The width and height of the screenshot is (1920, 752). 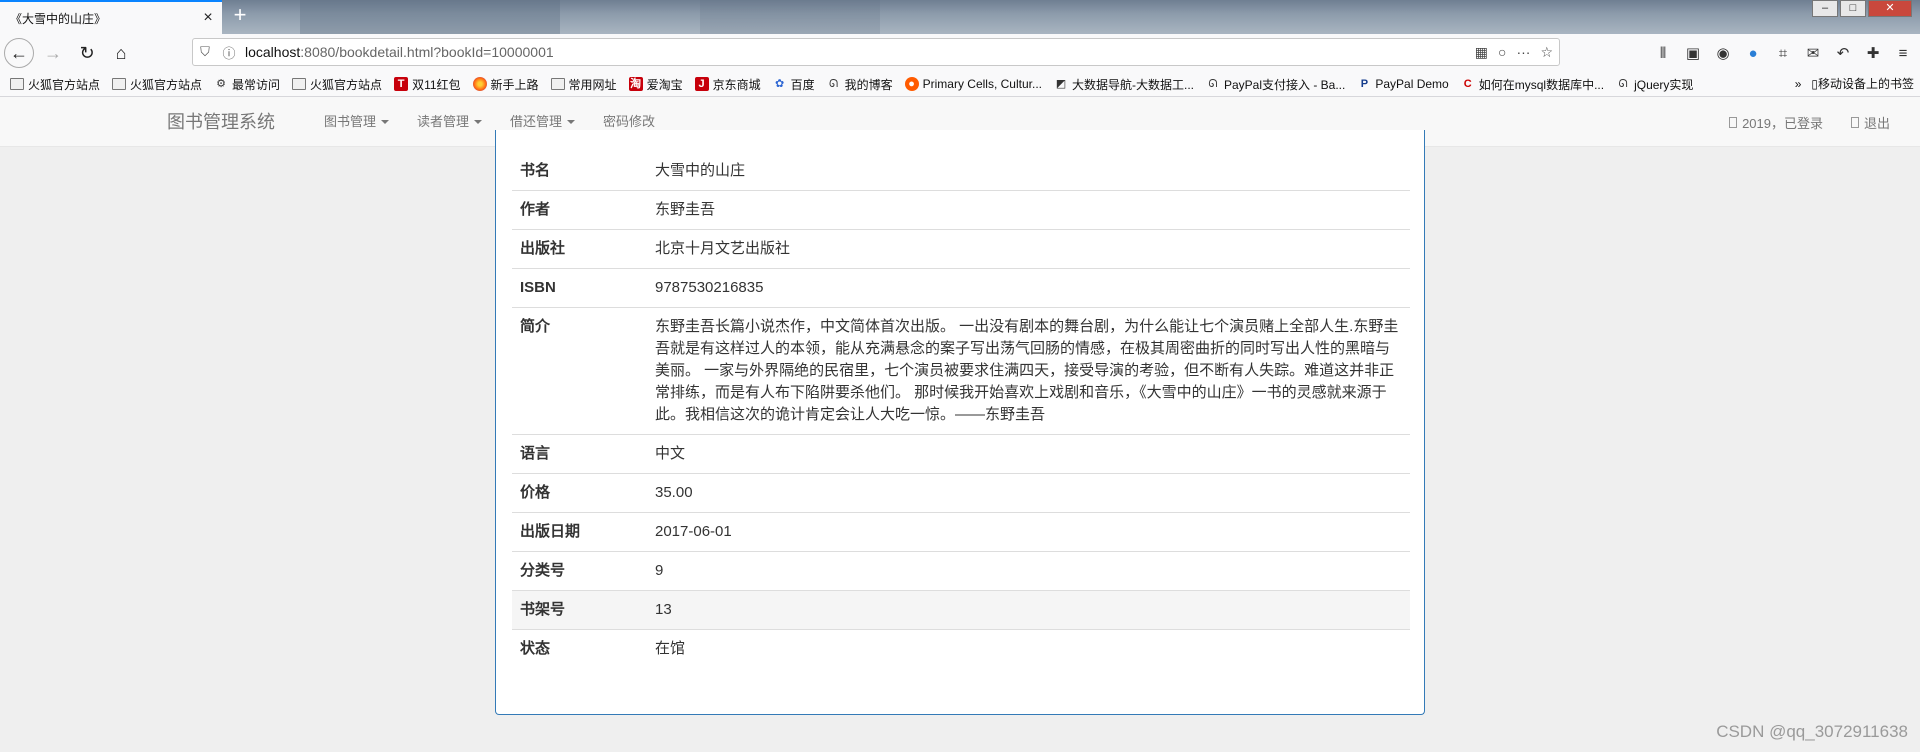 What do you see at coordinates (401, 84) in the screenshot?
I see `tmall-icon: T` at bounding box center [401, 84].